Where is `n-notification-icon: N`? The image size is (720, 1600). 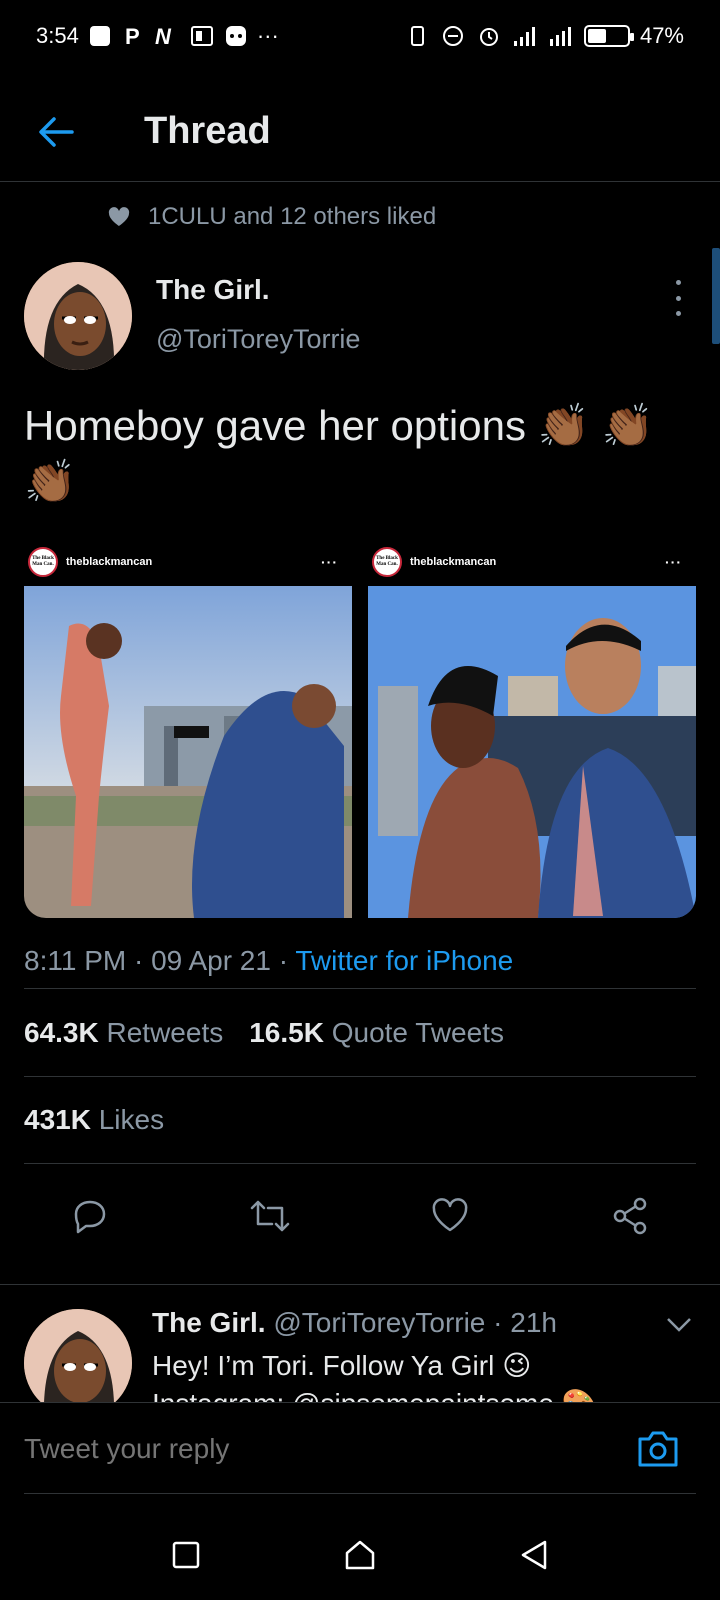
n-notification-icon: N is located at coordinates (163, 36).